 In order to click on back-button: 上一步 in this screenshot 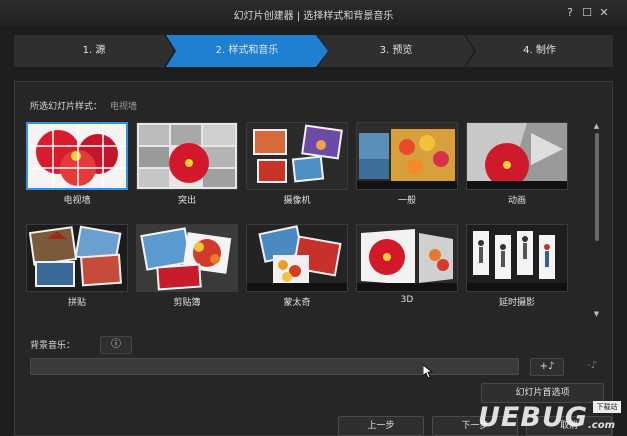, I will do `click(381, 426)`.